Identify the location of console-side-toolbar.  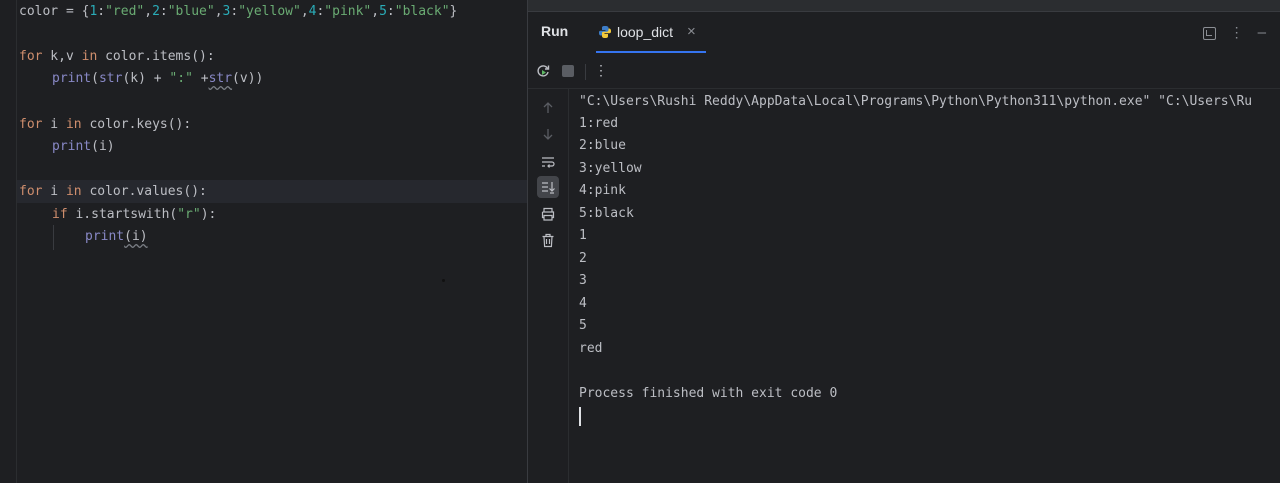
(548, 286).